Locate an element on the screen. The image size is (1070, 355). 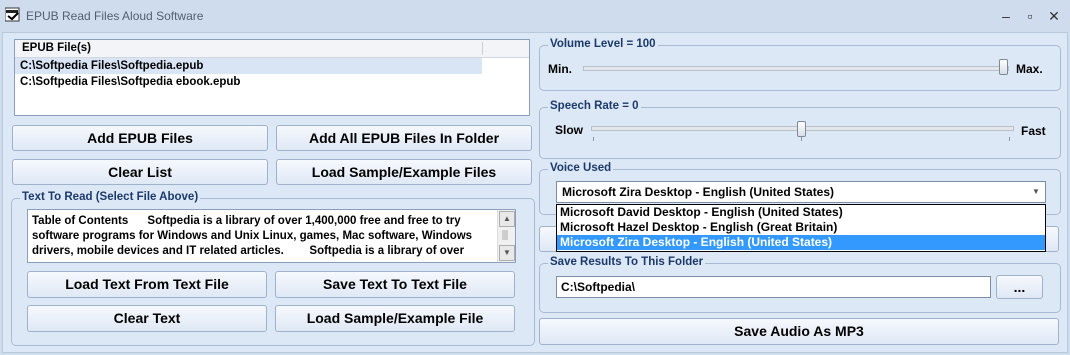
file-list-row: C:\Softpedia Files\Softpedia ebook.epub is located at coordinates (272, 82).